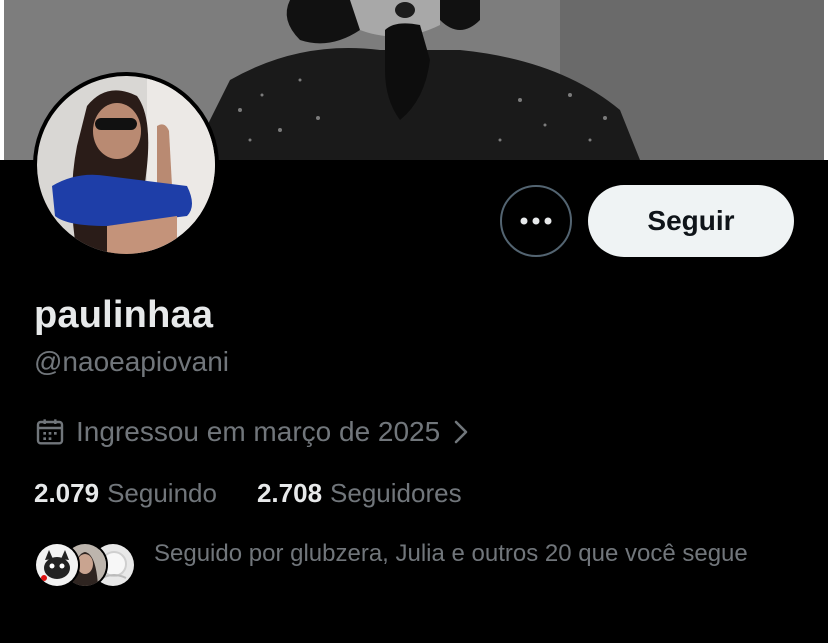 The height and width of the screenshot is (643, 828). Describe the element at coordinates (132, 361) in the screenshot. I see `user-handle: @naoeapiovani` at that location.